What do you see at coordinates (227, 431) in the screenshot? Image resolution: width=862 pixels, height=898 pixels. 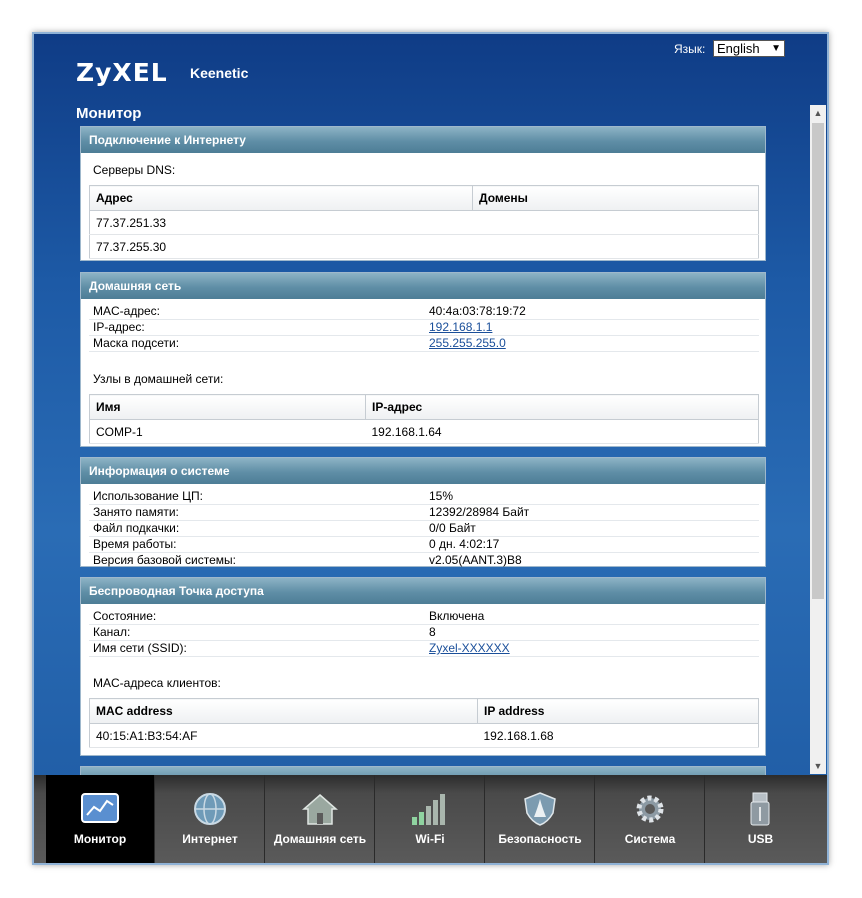 I see `host-name: COMP-1` at bounding box center [227, 431].